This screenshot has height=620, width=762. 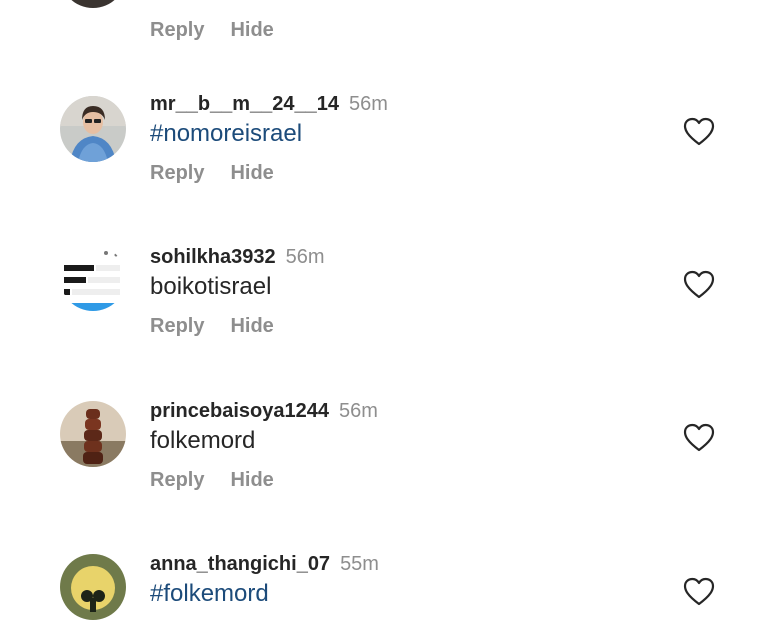 What do you see at coordinates (240, 564) in the screenshot?
I see `comment-username: anna_thangichi_07` at bounding box center [240, 564].